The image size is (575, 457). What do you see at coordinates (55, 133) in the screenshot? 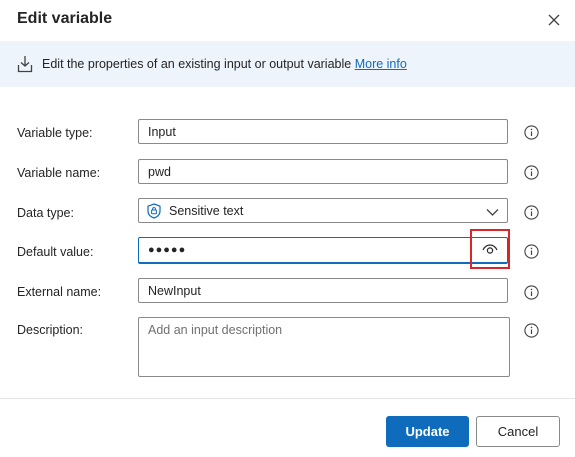
I see `variable-type-label: Variable type:` at bounding box center [55, 133].